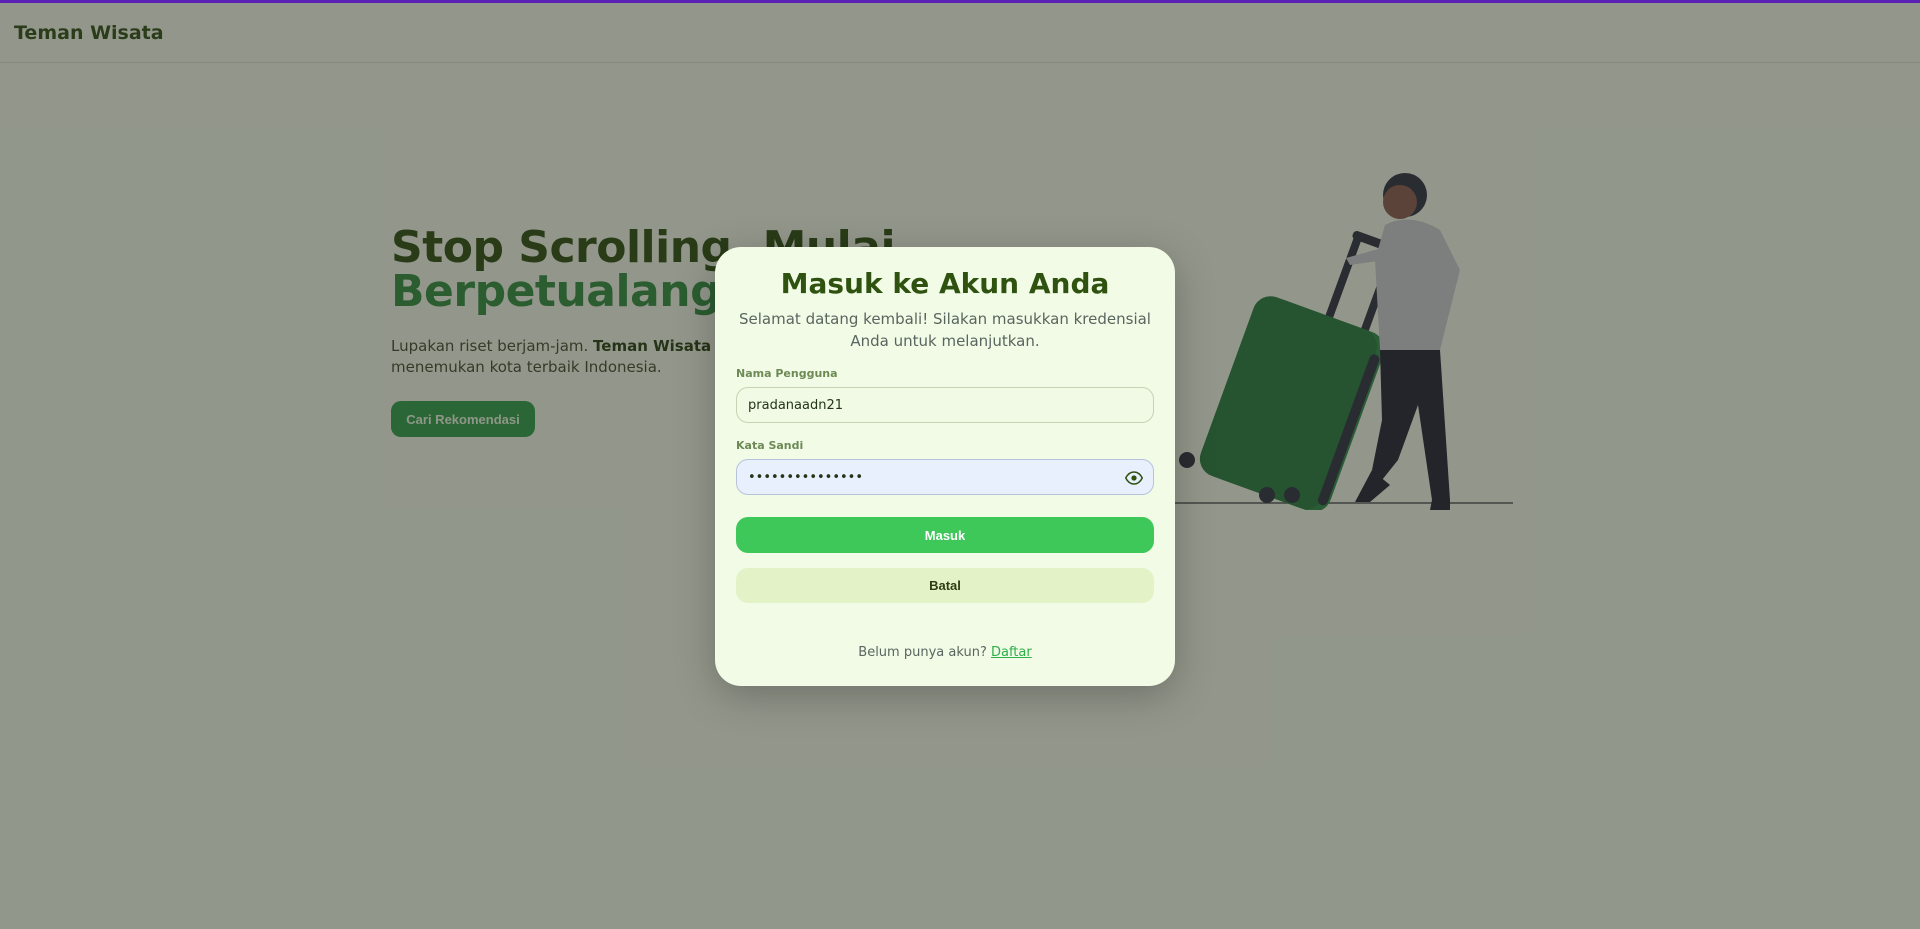  What do you see at coordinates (787, 373) in the screenshot?
I see `username-label: Nama Pengguna` at bounding box center [787, 373].